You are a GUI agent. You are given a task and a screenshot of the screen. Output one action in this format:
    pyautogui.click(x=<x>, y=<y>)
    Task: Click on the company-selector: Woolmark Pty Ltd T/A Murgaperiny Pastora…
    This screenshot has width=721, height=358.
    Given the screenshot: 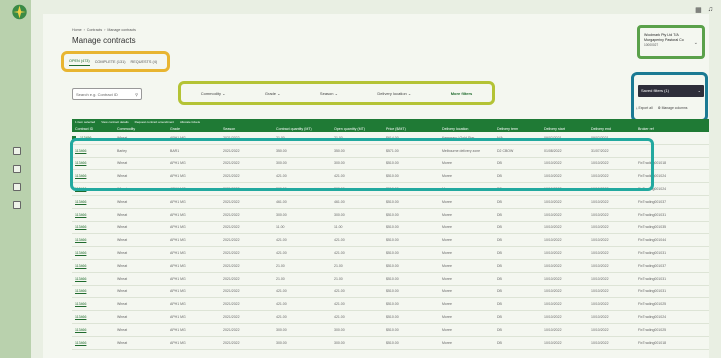 What is the action you would take?
    pyautogui.click(x=671, y=42)
    